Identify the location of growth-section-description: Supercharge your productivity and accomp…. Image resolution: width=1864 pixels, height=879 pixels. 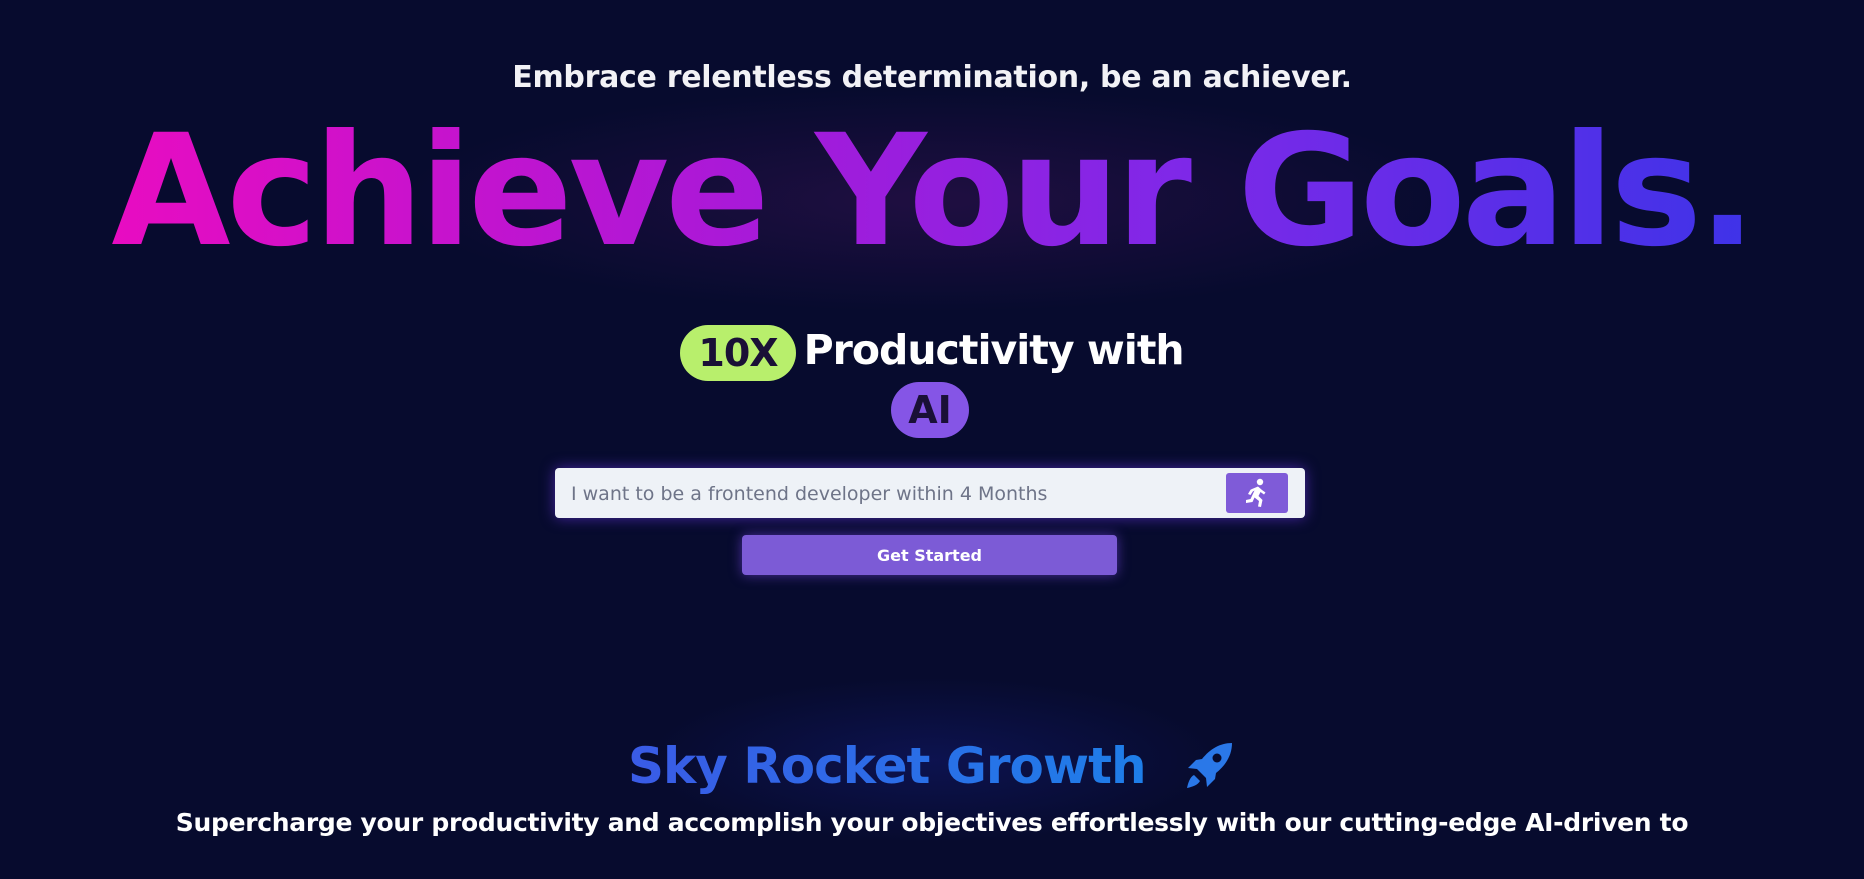
(932, 822).